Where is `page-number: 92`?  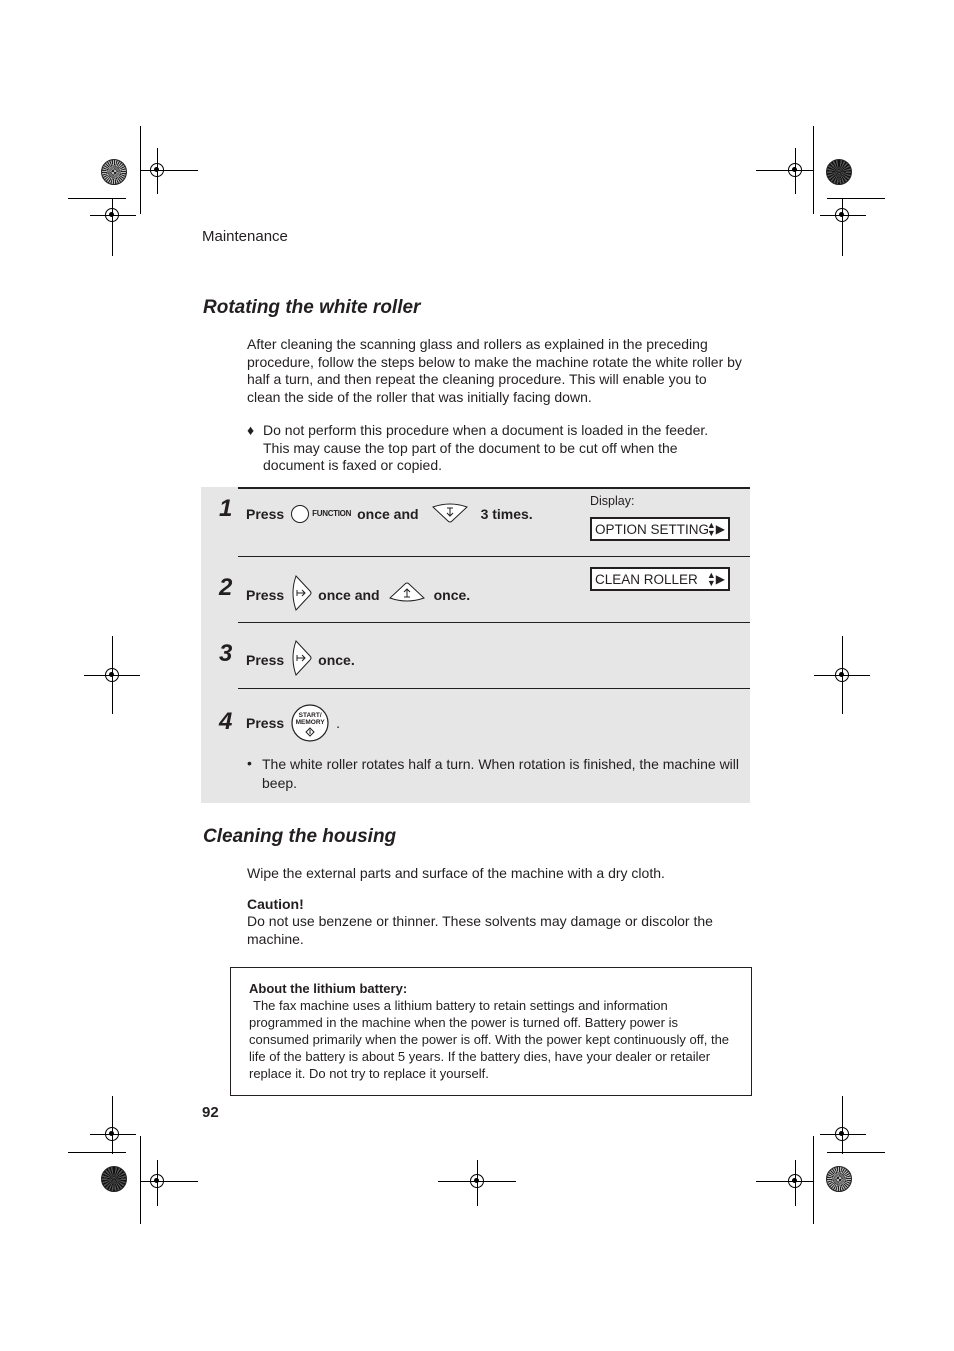
page-number: 92 is located at coordinates (210, 1112).